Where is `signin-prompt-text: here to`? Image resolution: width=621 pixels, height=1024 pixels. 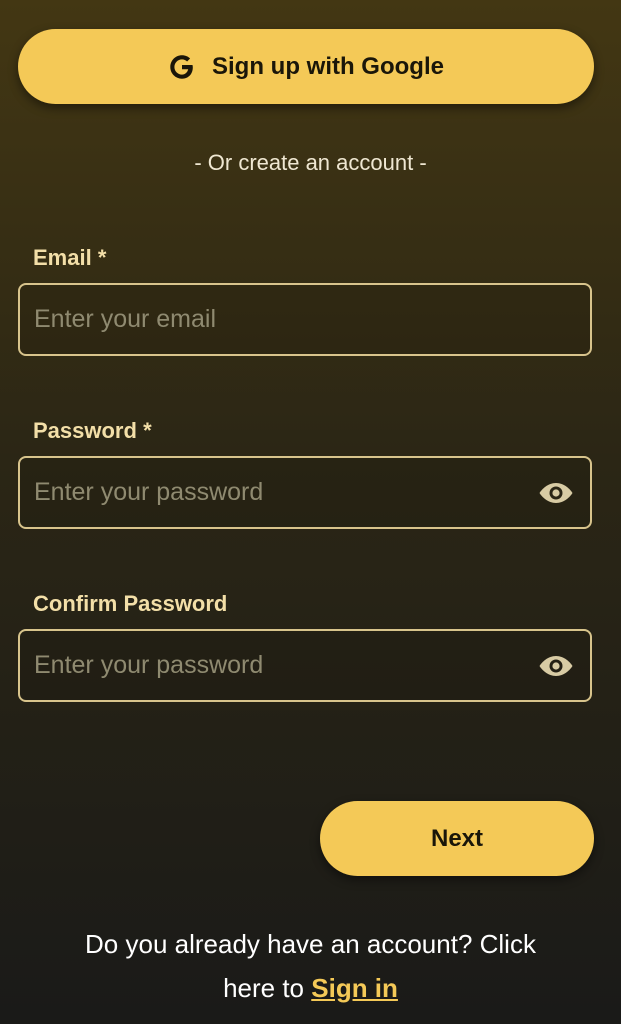 signin-prompt-text: here to is located at coordinates (264, 988).